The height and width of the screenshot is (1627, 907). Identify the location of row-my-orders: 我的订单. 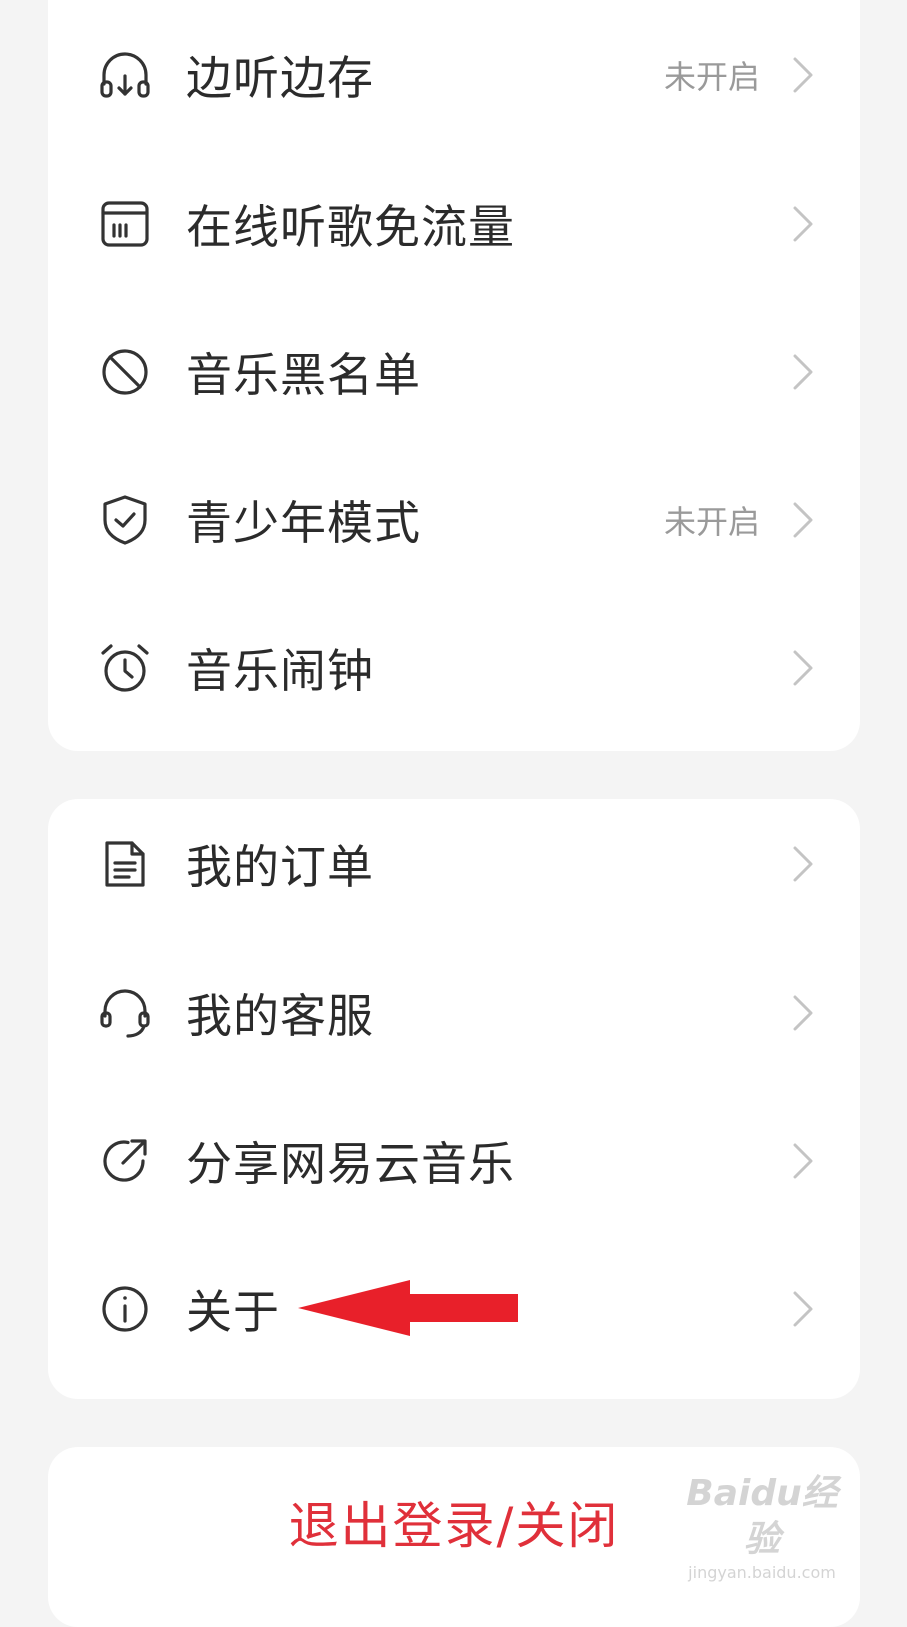
(454, 864).